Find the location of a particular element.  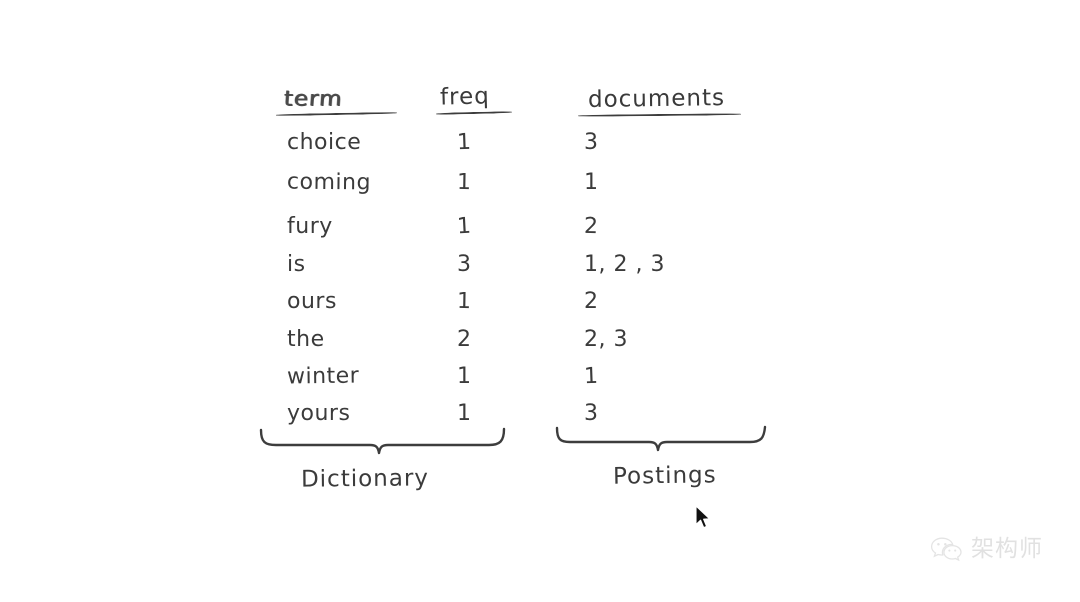

table-row: 2, 3 is located at coordinates (606, 339).